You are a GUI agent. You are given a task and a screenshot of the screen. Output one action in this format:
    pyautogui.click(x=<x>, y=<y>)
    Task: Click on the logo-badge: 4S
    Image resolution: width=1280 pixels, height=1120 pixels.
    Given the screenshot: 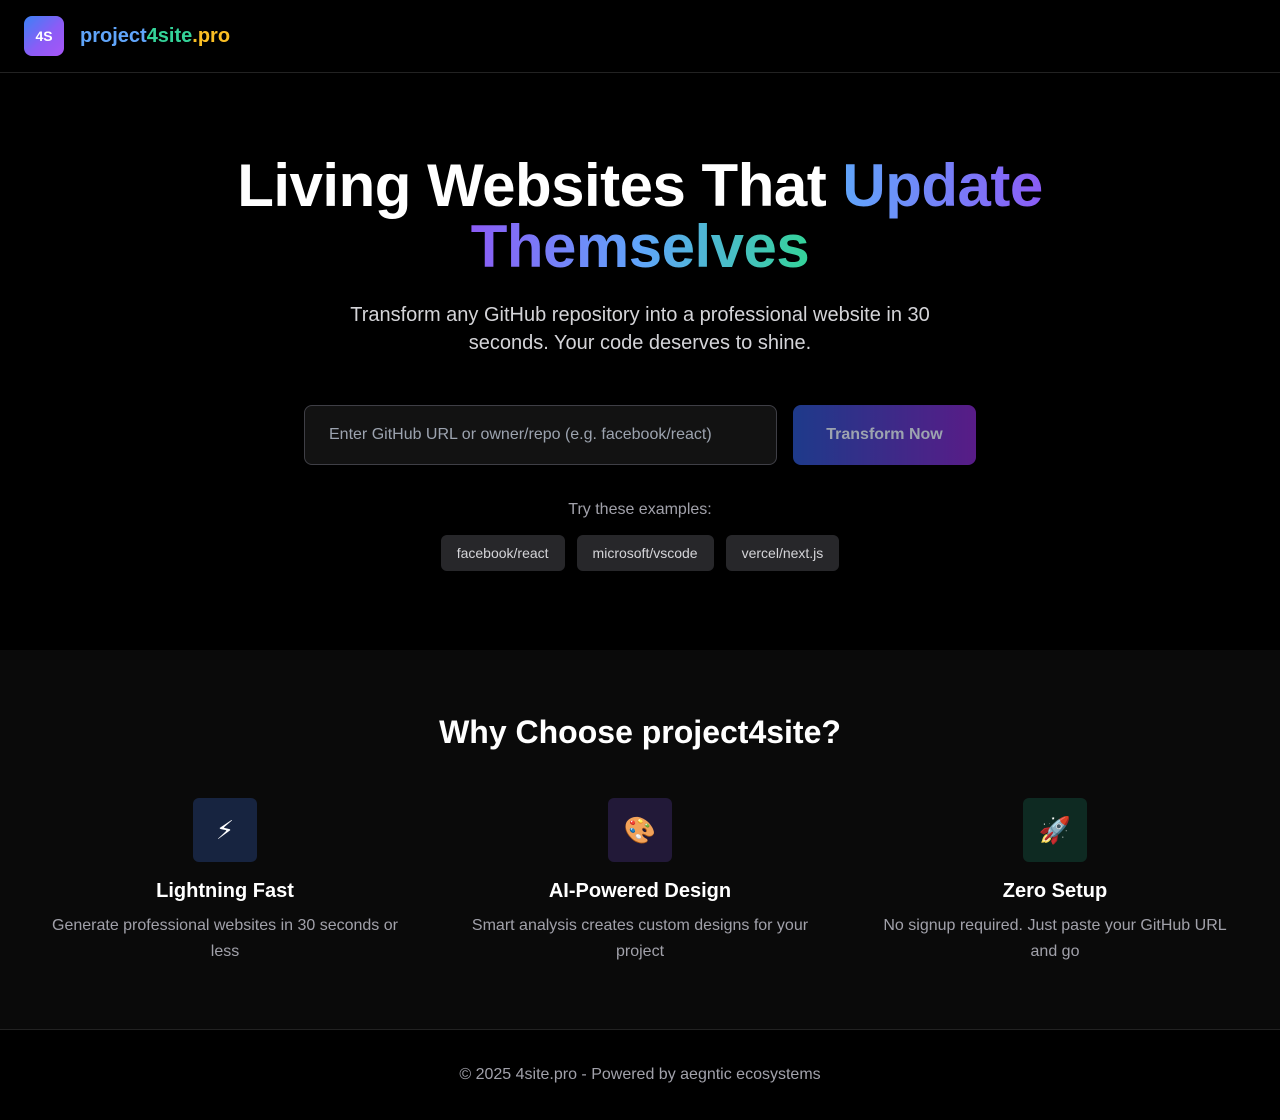 What is the action you would take?
    pyautogui.click(x=44, y=36)
    